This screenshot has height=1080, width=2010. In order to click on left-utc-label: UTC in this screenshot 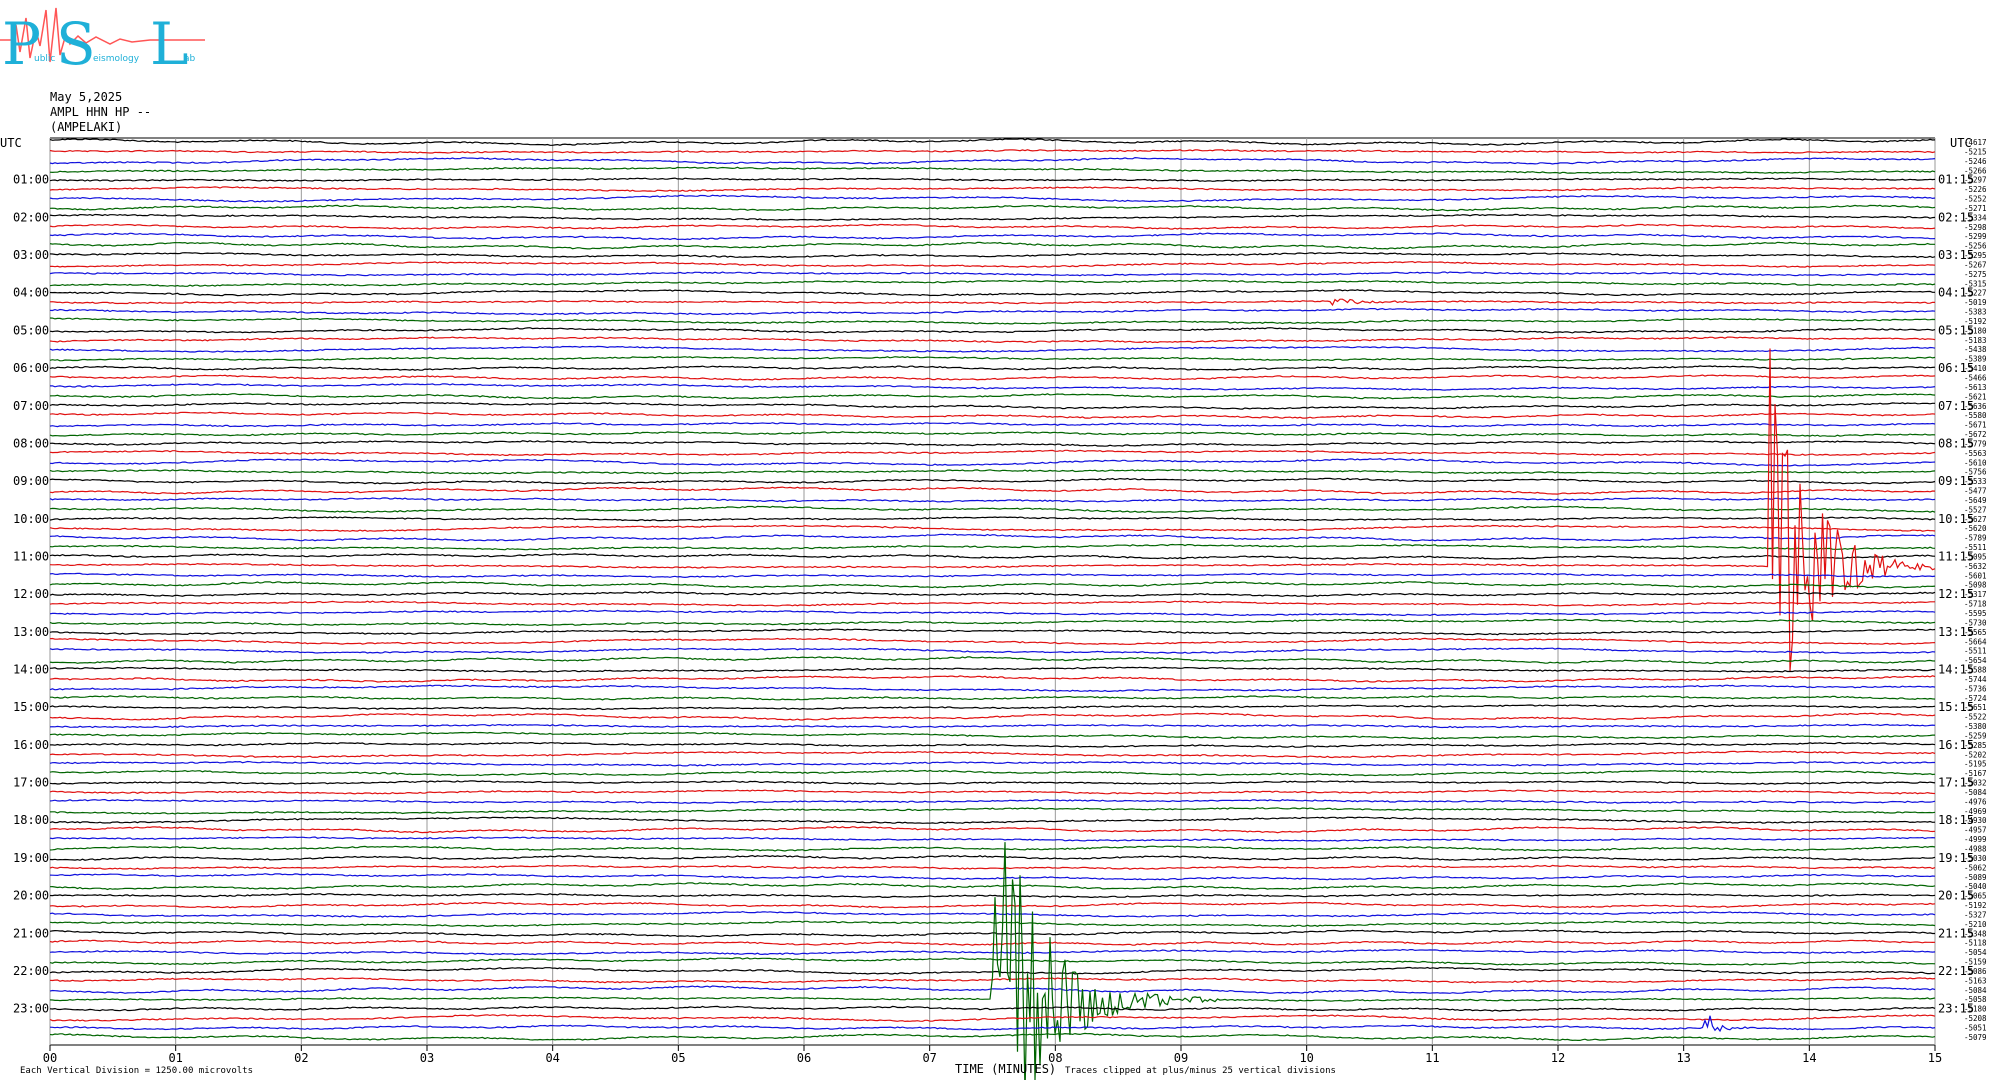, I will do `click(11, 143)`.